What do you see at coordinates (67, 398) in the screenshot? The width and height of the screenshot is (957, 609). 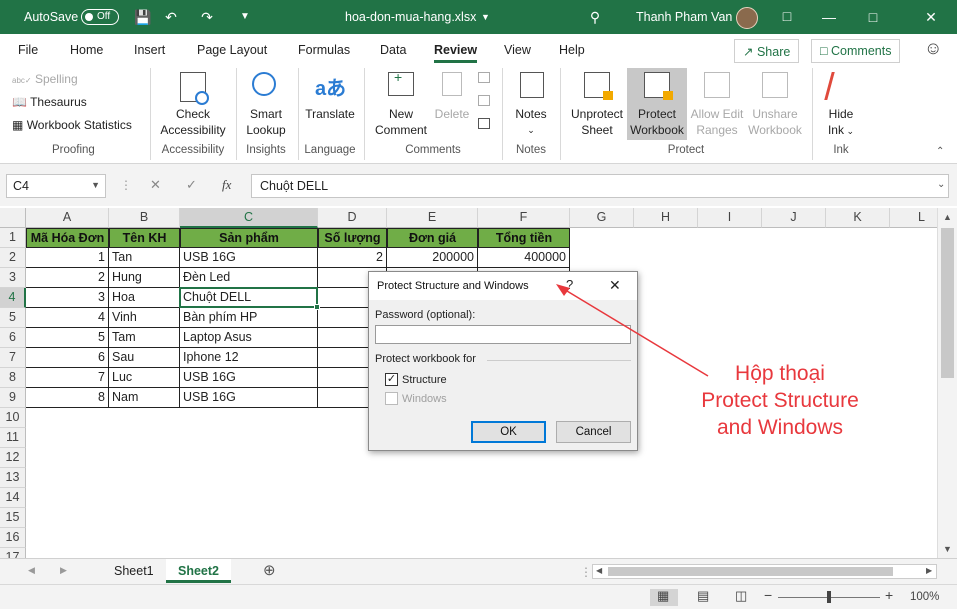 I see `table-cell: 8` at bounding box center [67, 398].